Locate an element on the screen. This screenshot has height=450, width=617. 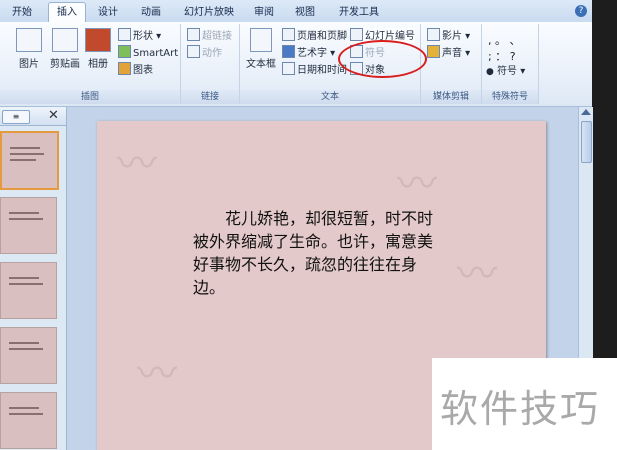
tab-animation: 动画 is located at coordinates (151, 12).